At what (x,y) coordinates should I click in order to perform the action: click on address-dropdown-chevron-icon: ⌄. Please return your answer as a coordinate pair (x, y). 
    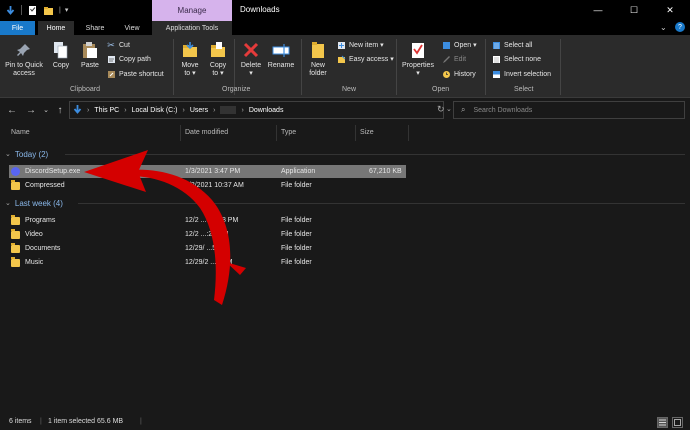
    Looking at the image, I should click on (449, 109).